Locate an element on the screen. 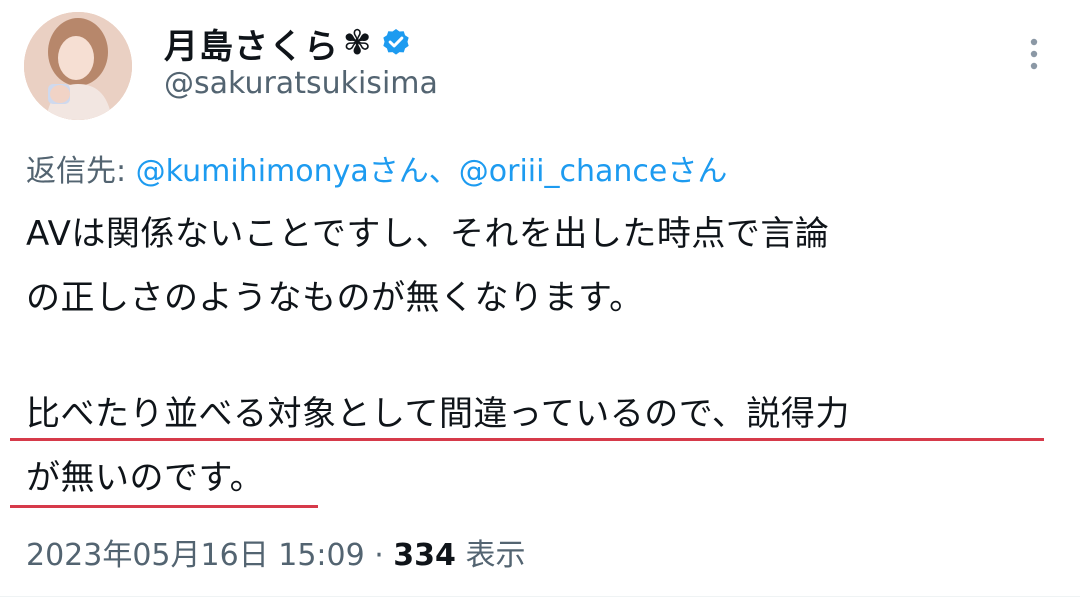 The width and height of the screenshot is (1080, 607). display-name-row: 月島さくら ✾ is located at coordinates (288, 43).